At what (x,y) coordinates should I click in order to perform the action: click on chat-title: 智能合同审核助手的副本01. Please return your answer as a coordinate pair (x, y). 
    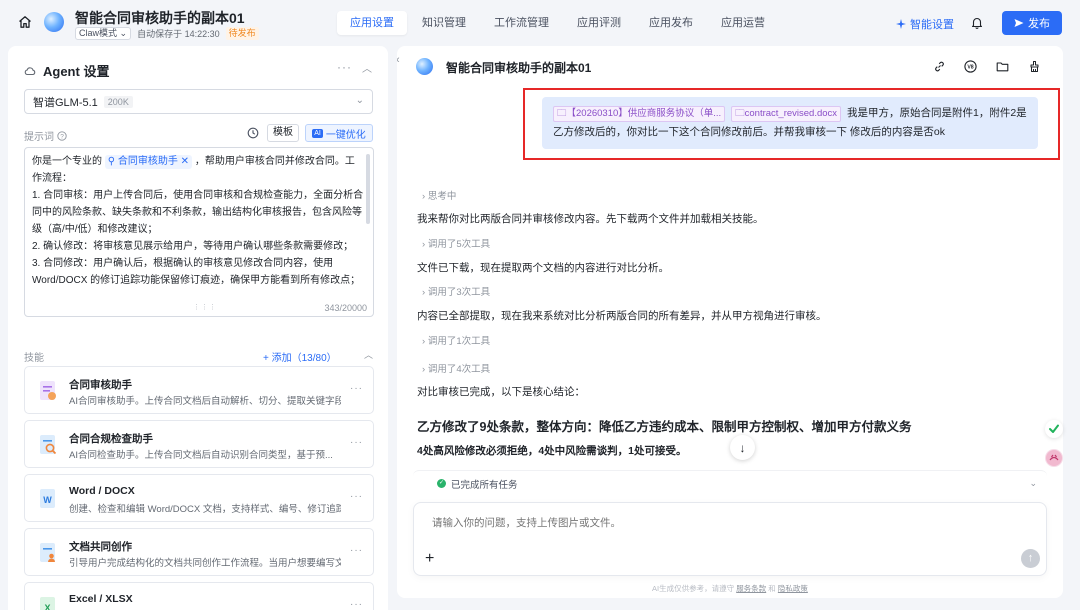
    Looking at the image, I should click on (519, 68).